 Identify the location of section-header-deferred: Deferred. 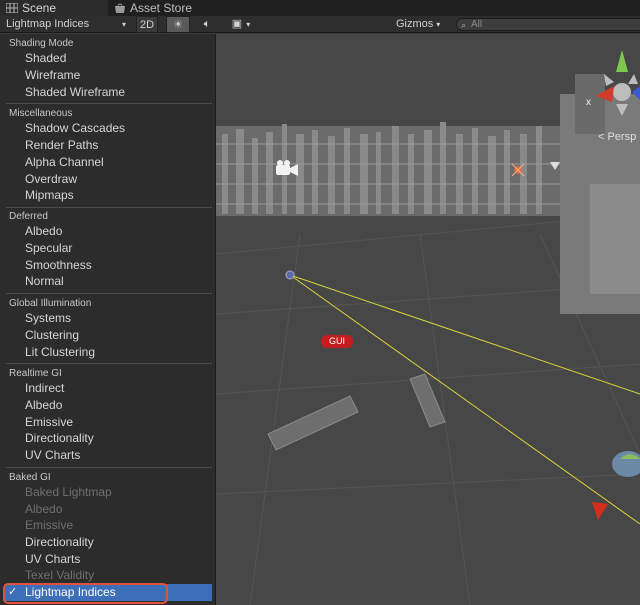
(28, 216).